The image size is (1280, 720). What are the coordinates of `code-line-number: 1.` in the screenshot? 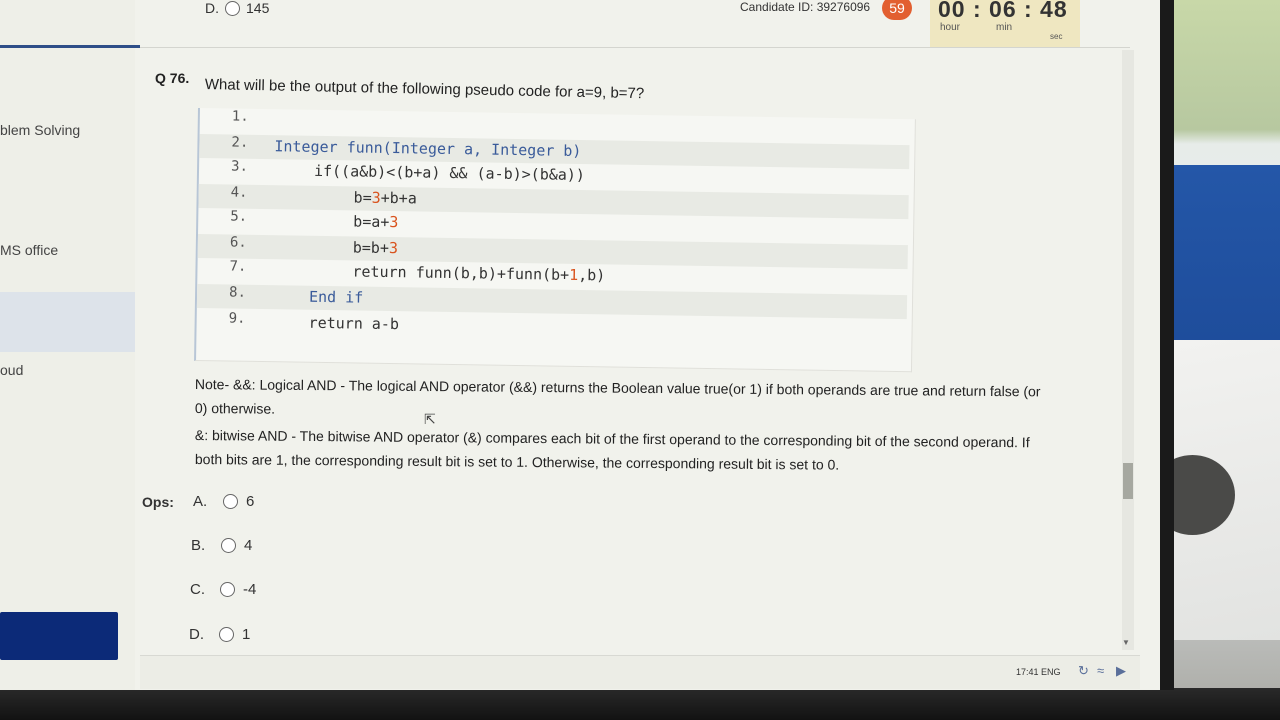 It's located at (240, 116).